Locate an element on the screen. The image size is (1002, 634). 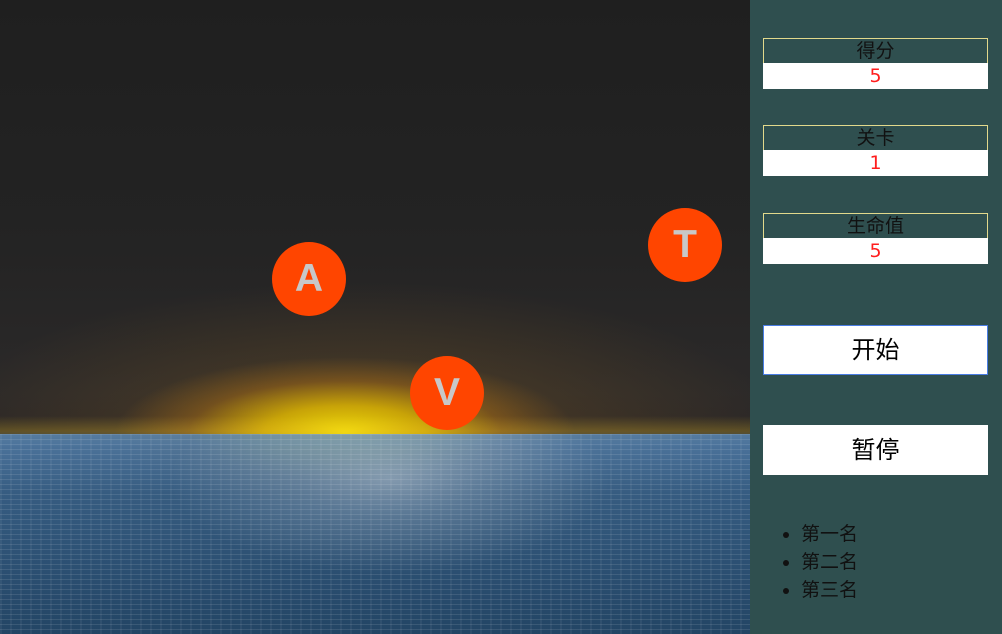
falling-letter-t: T is located at coordinates (685, 245).